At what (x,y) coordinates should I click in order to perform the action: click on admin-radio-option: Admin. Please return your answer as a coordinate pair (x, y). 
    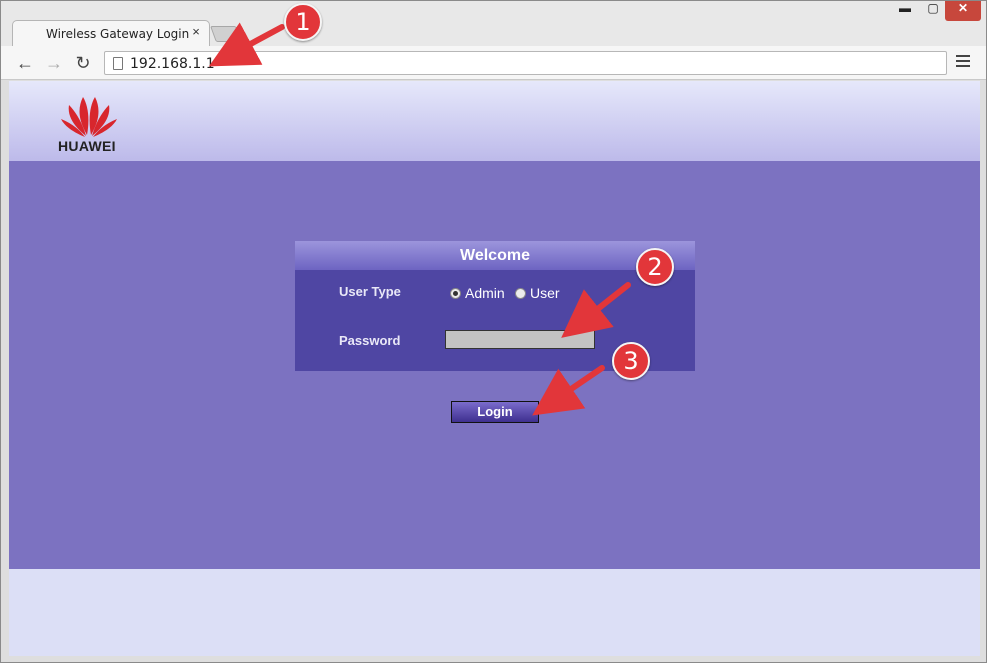
    Looking at the image, I should click on (477, 293).